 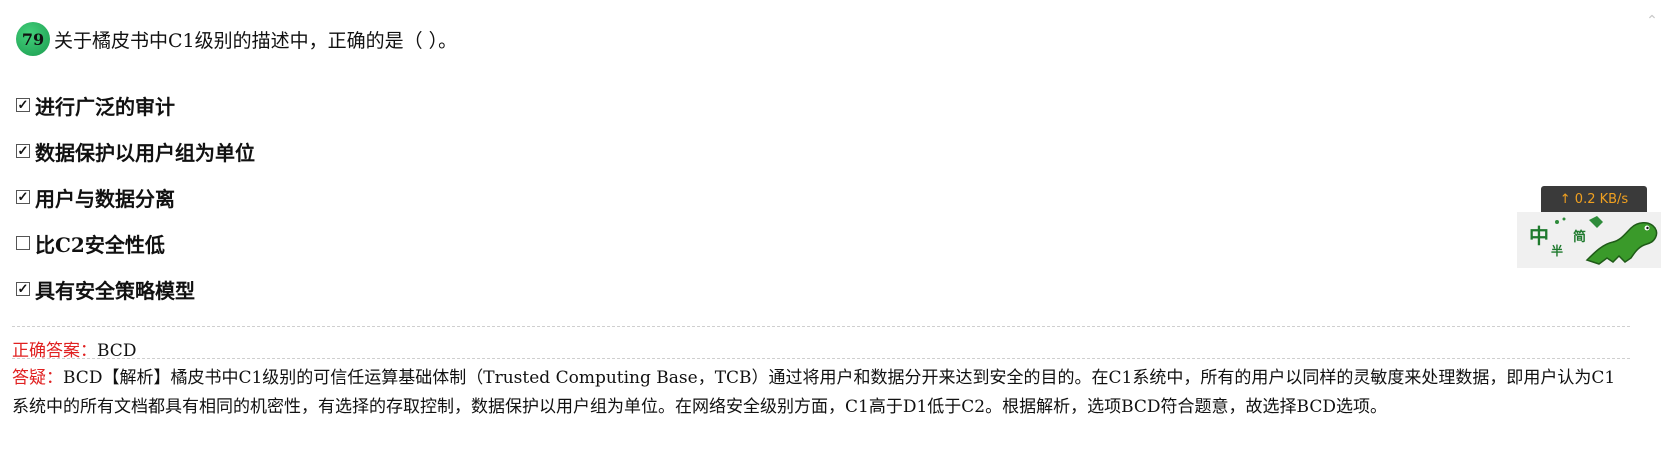 What do you see at coordinates (23, 289) in the screenshot?
I see `checkbox-e: ✓` at bounding box center [23, 289].